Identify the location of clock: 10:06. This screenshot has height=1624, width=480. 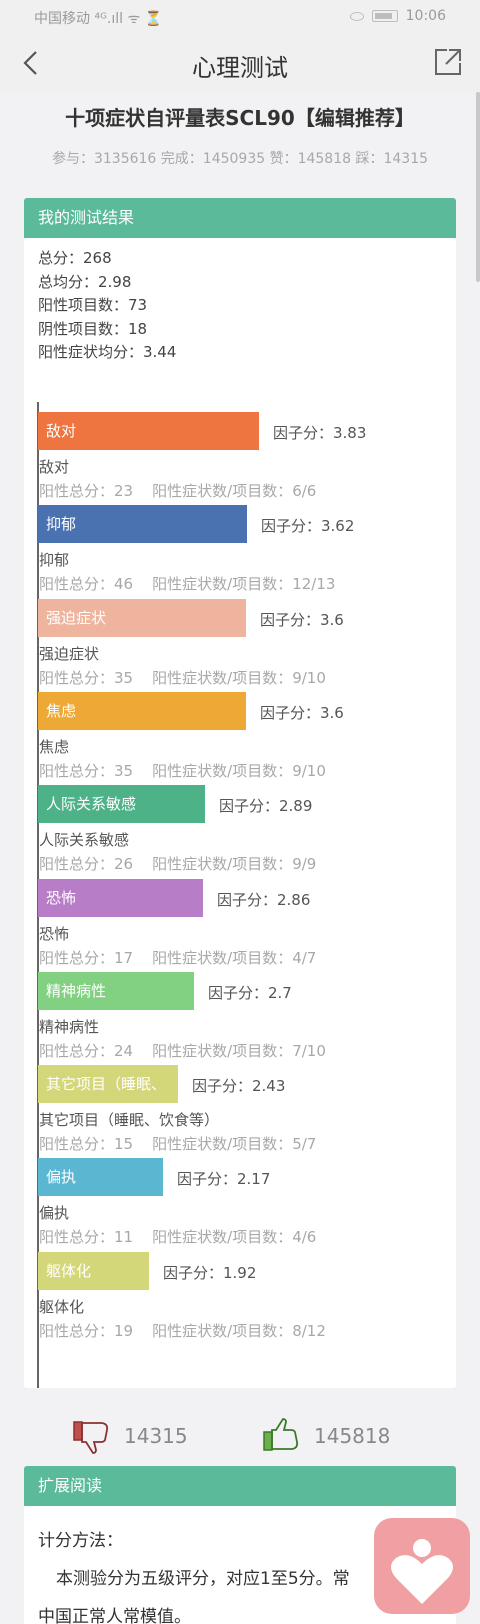
(425, 16).